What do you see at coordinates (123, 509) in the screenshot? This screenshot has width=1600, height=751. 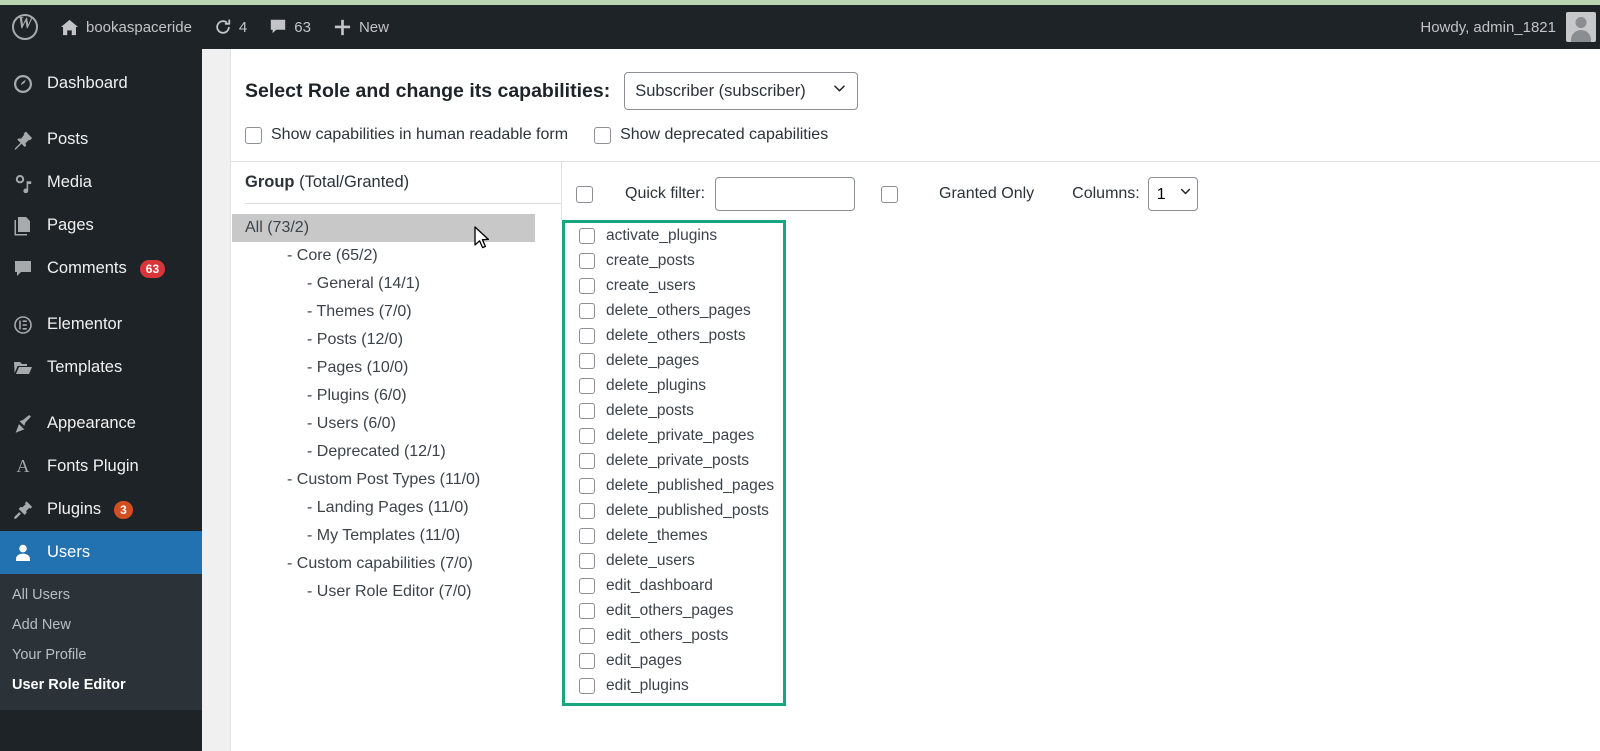 I see `plugins-badge: 3` at bounding box center [123, 509].